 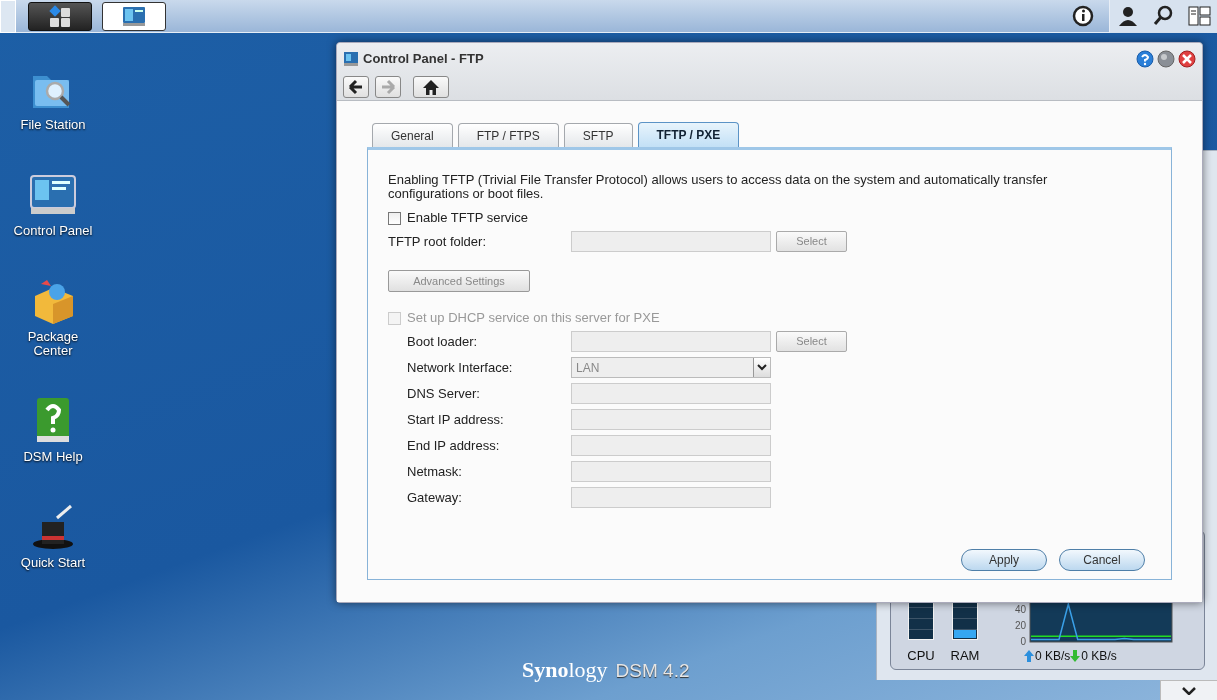 What do you see at coordinates (1083, 16) in the screenshot?
I see `info-icon` at bounding box center [1083, 16].